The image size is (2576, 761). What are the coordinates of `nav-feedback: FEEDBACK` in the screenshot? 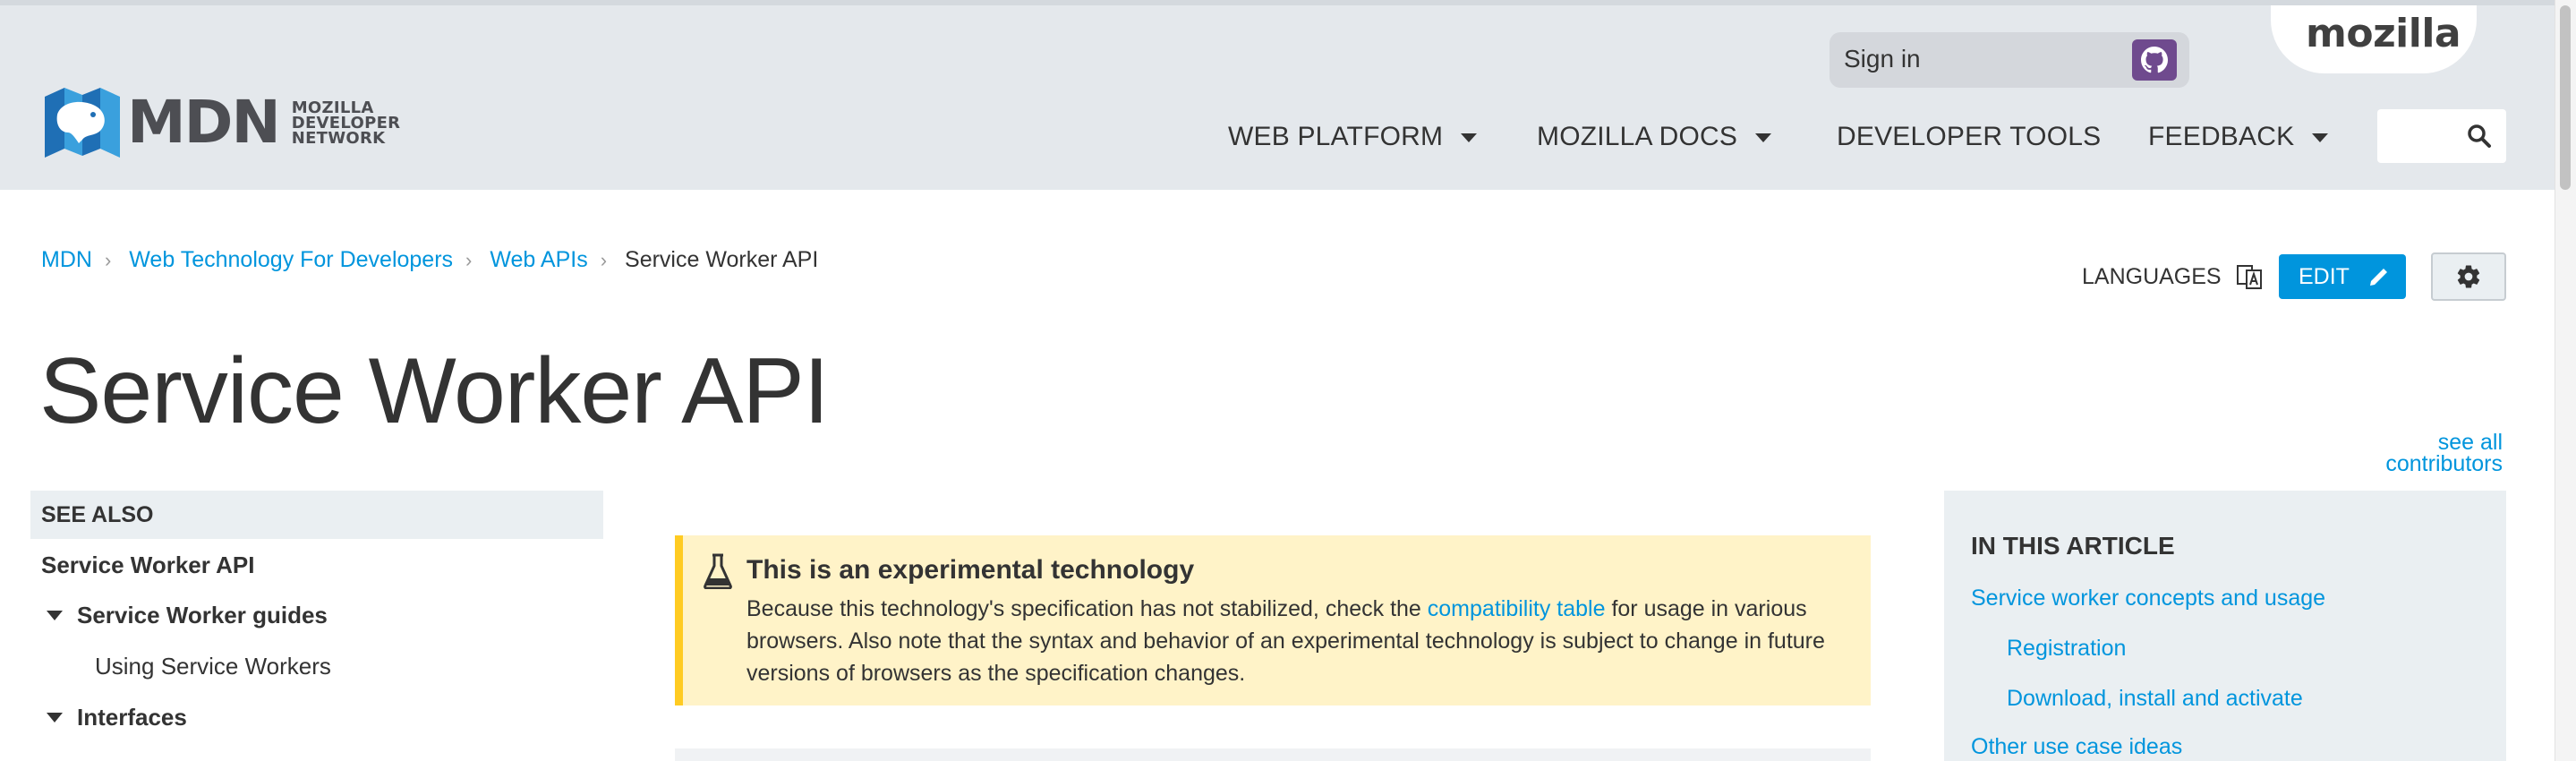 It's located at (2238, 137).